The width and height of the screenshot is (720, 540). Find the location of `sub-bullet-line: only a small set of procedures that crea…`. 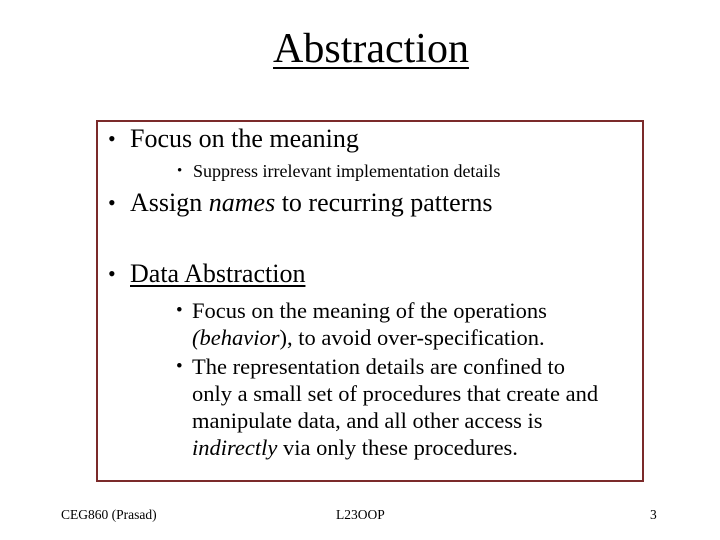

sub-bullet-line: only a small set of procedures that crea… is located at coordinates (395, 393).